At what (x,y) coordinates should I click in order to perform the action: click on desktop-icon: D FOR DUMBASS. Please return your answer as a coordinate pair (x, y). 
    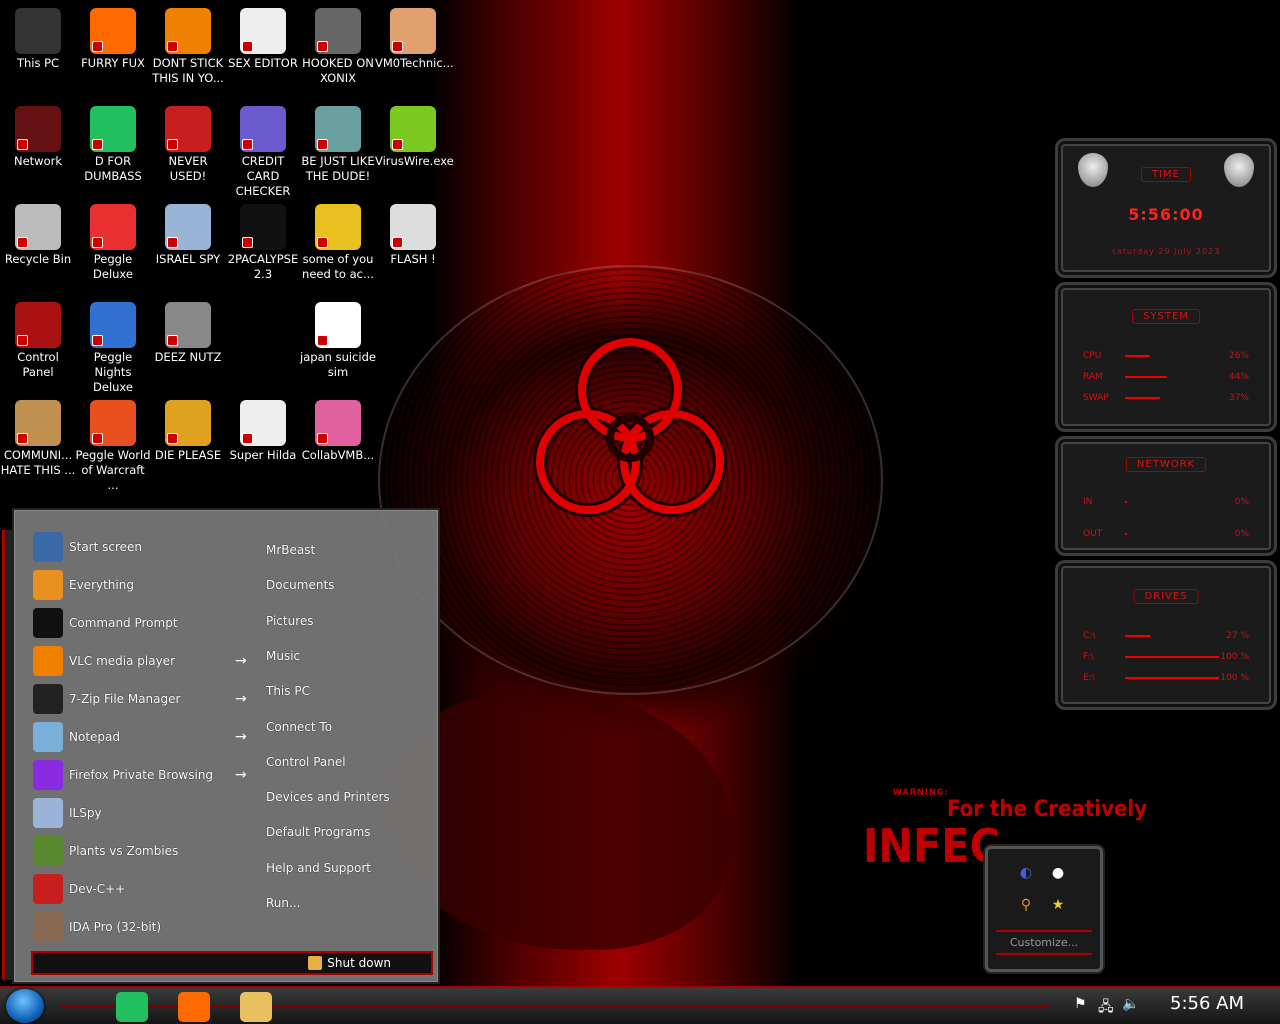
    Looking at the image, I should click on (113, 145).